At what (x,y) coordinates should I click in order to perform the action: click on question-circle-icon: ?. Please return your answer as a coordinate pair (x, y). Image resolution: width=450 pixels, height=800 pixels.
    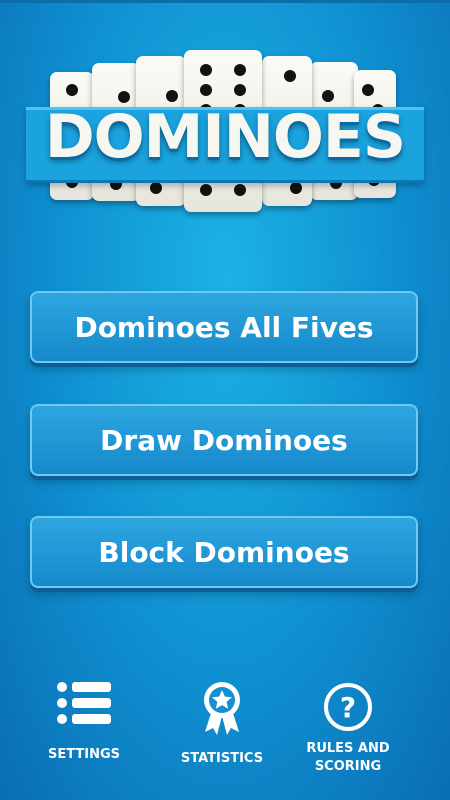
    Looking at the image, I should click on (348, 707).